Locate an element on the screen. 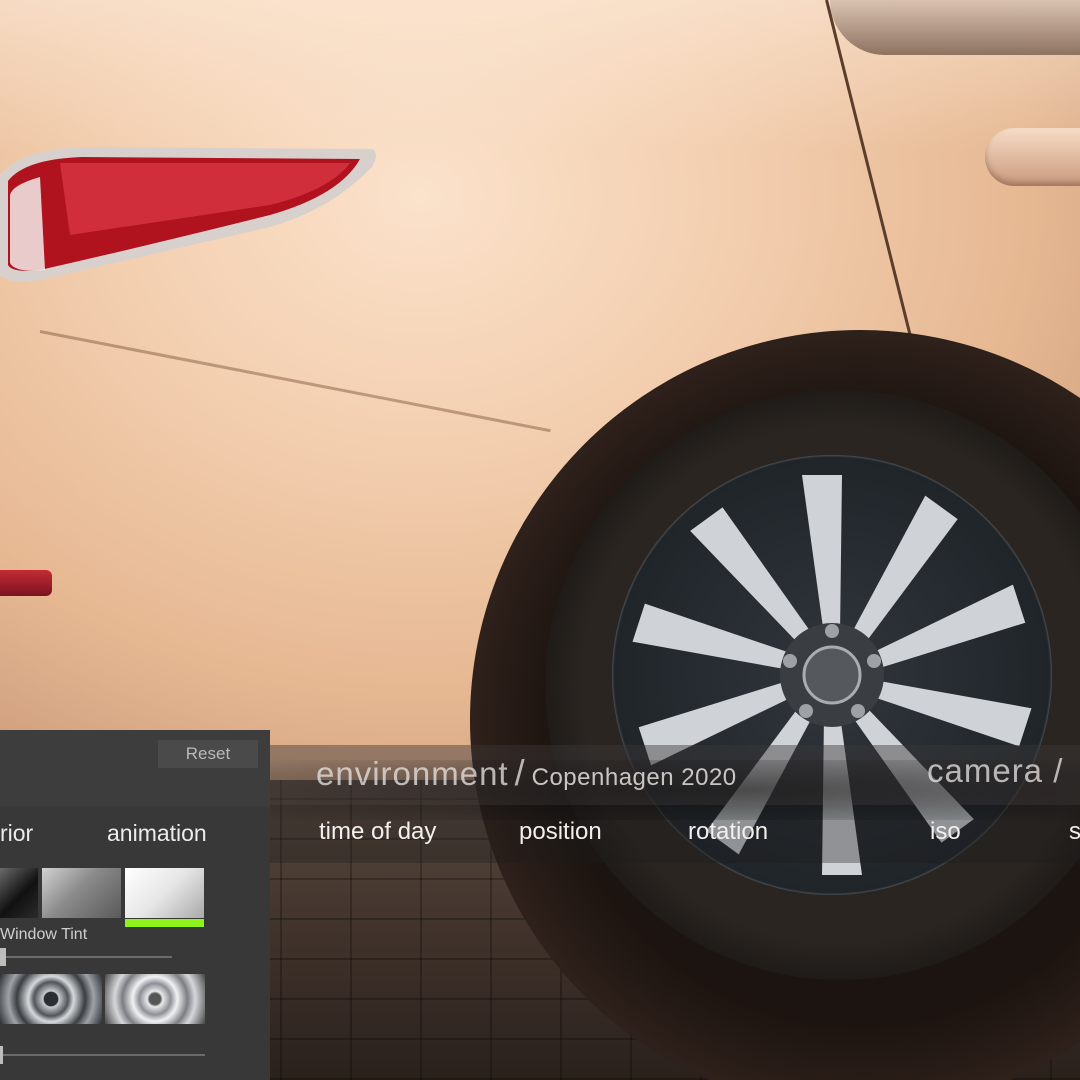 The width and height of the screenshot is (1080, 1080). color-swatch-black is located at coordinates (19, 893).